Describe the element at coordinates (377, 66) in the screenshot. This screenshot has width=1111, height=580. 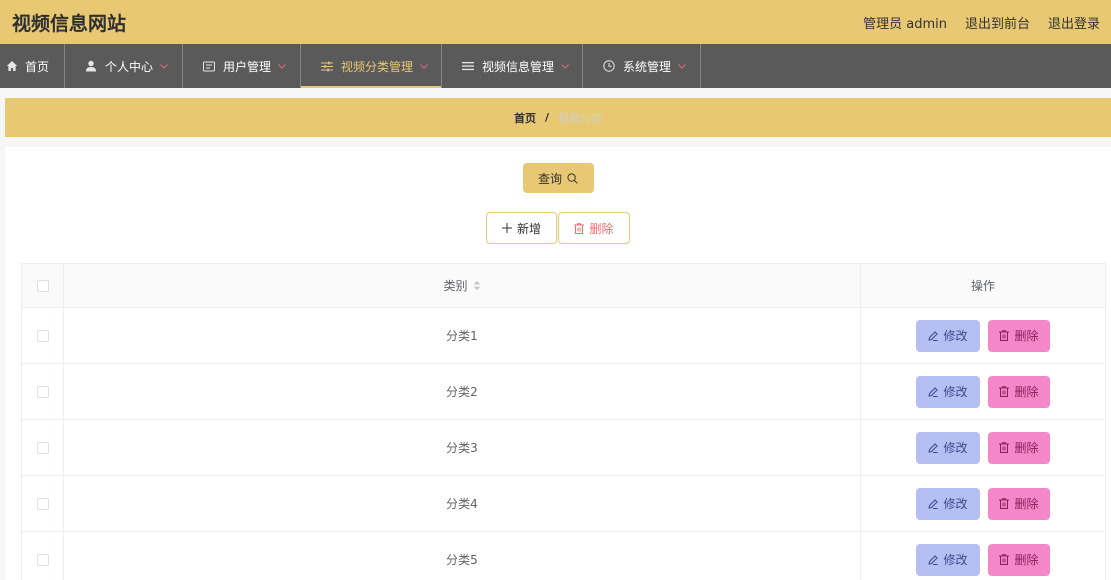
I see `nav-item-label: 视频分类管理` at that location.